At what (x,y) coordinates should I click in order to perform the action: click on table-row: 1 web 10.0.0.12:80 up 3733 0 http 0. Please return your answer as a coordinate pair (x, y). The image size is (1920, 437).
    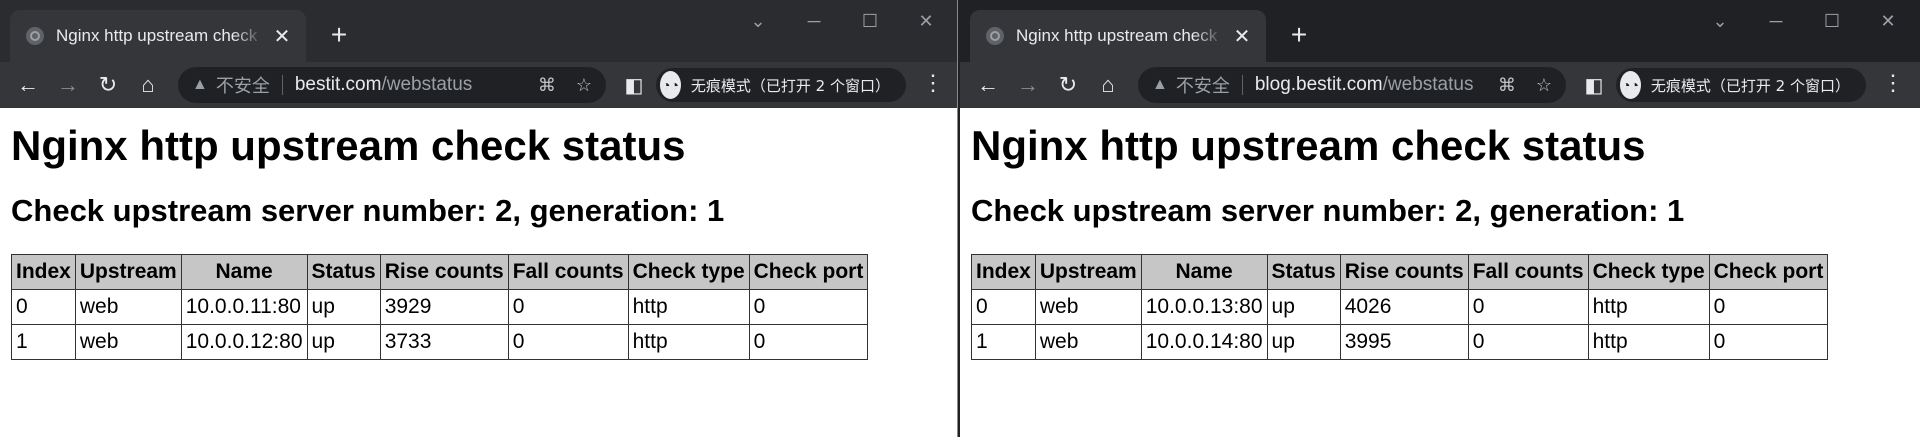
    Looking at the image, I should click on (440, 342).